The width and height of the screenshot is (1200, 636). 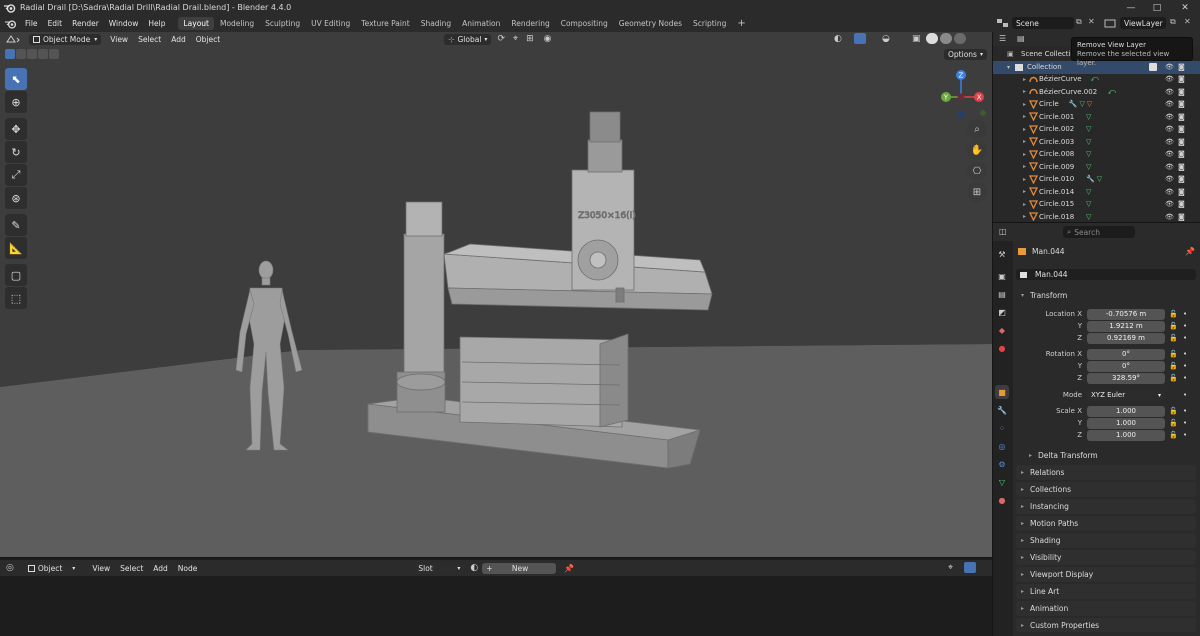 I want to click on tab-layout: Layout, so click(x=196, y=23).